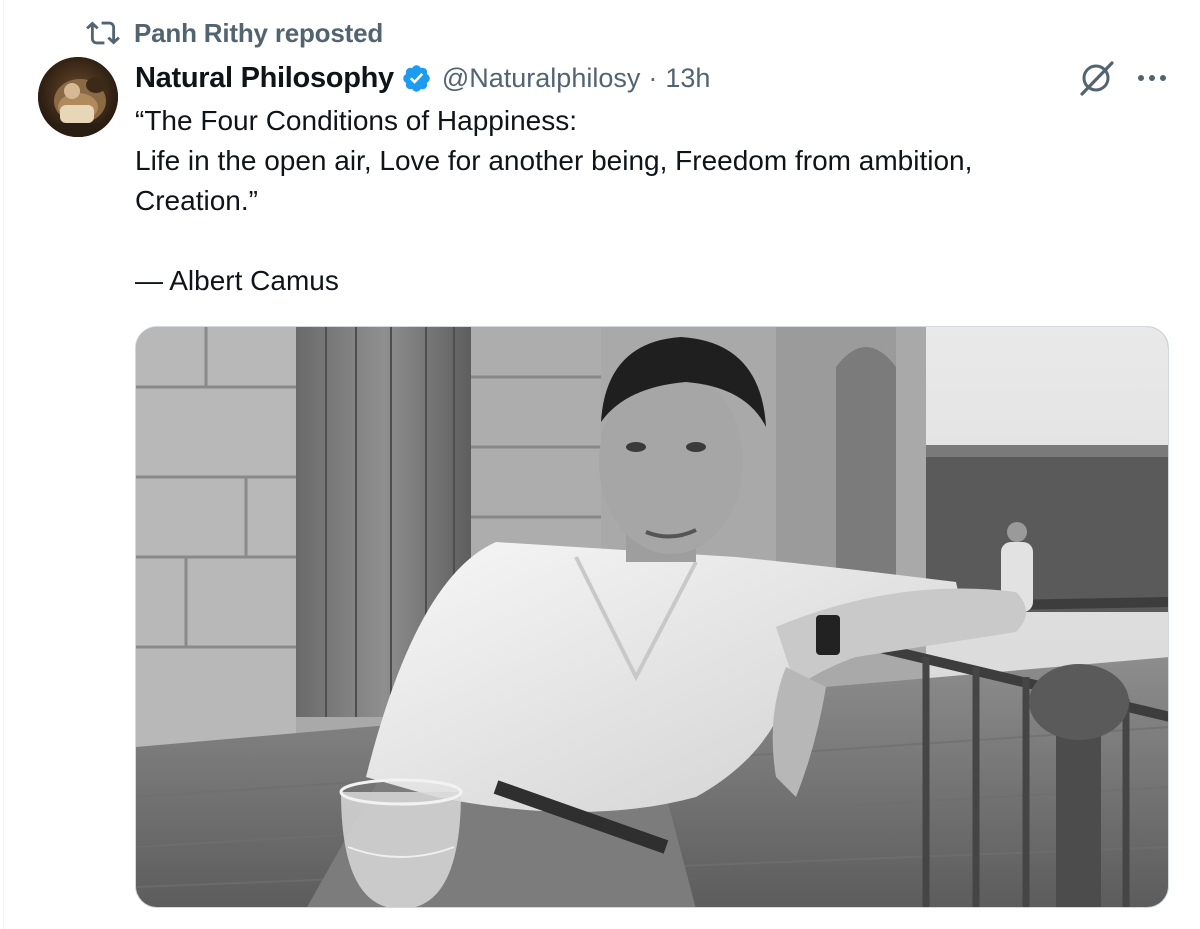 Image resolution: width=1200 pixels, height=929 pixels. I want to click on more-options-icon, so click(1152, 78).